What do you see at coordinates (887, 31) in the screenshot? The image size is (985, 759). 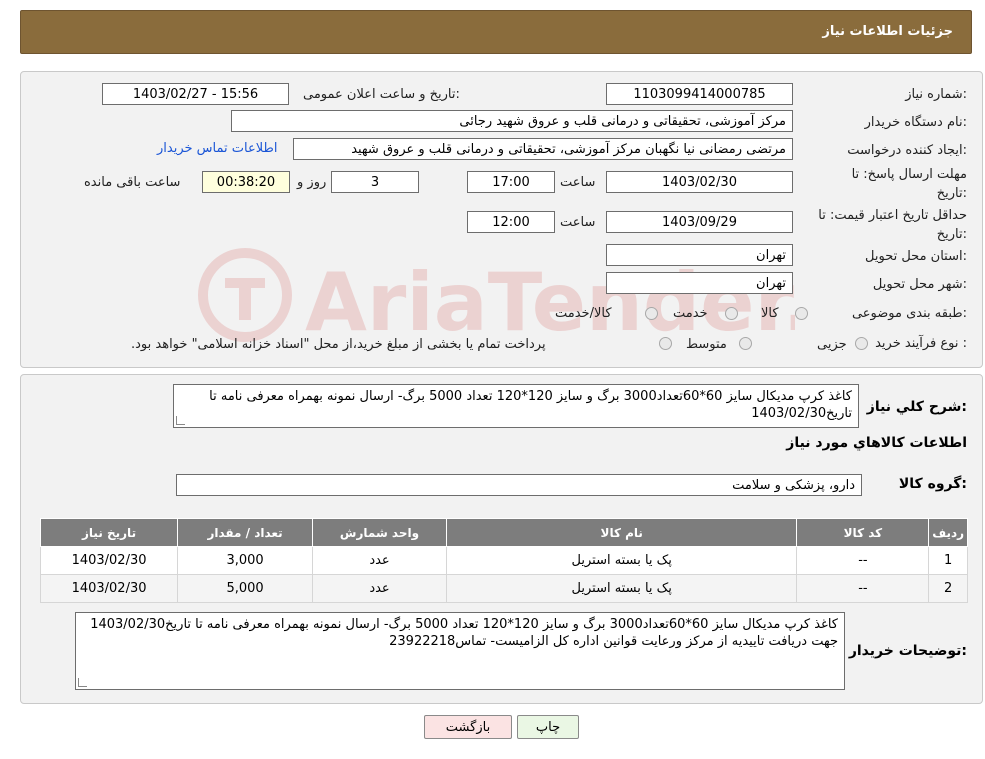 I see `page-title: جزئیات اطلاعات نیاز` at bounding box center [887, 31].